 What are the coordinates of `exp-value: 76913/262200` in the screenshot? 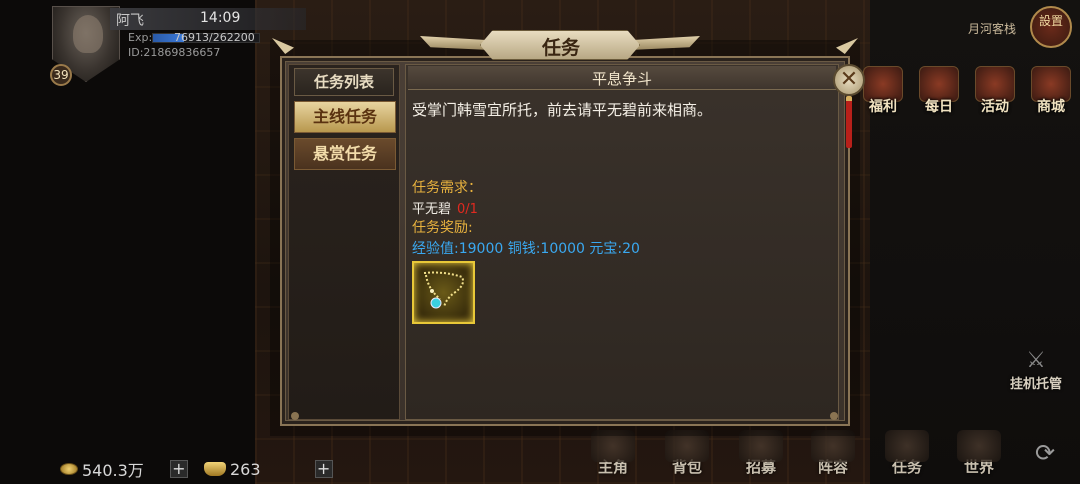 It's located at (214, 37).